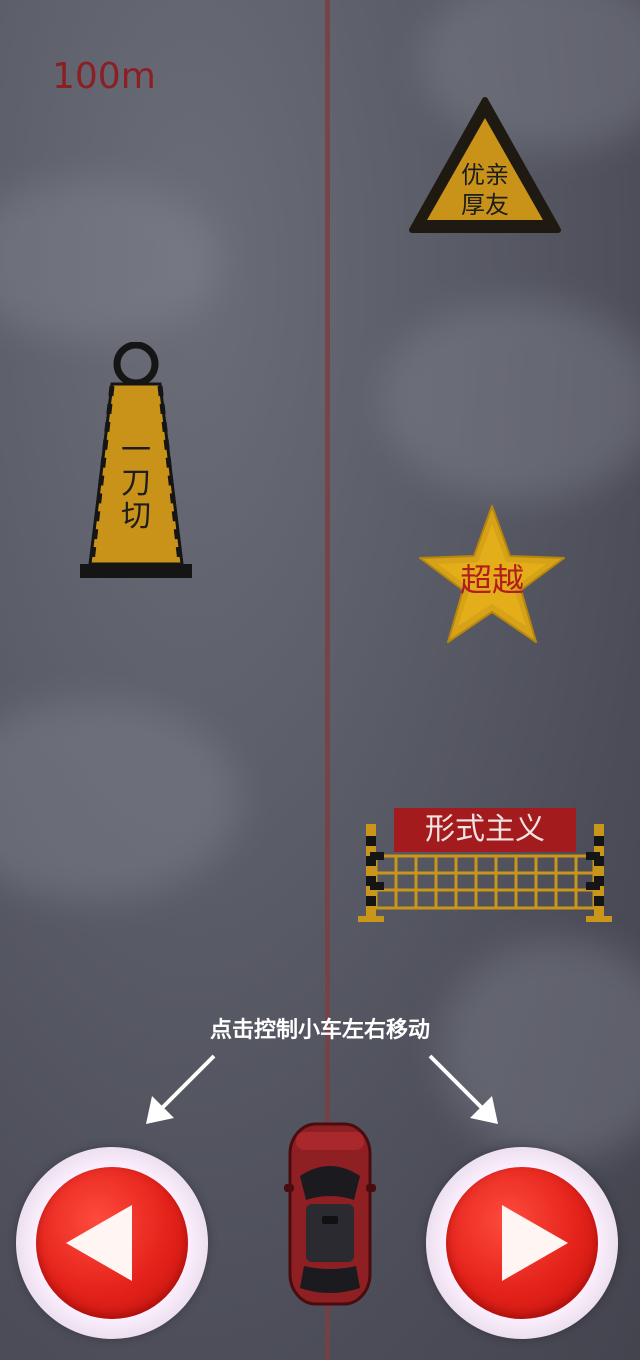  What do you see at coordinates (491, 580) in the screenshot?
I see `star-label: 超越` at bounding box center [491, 580].